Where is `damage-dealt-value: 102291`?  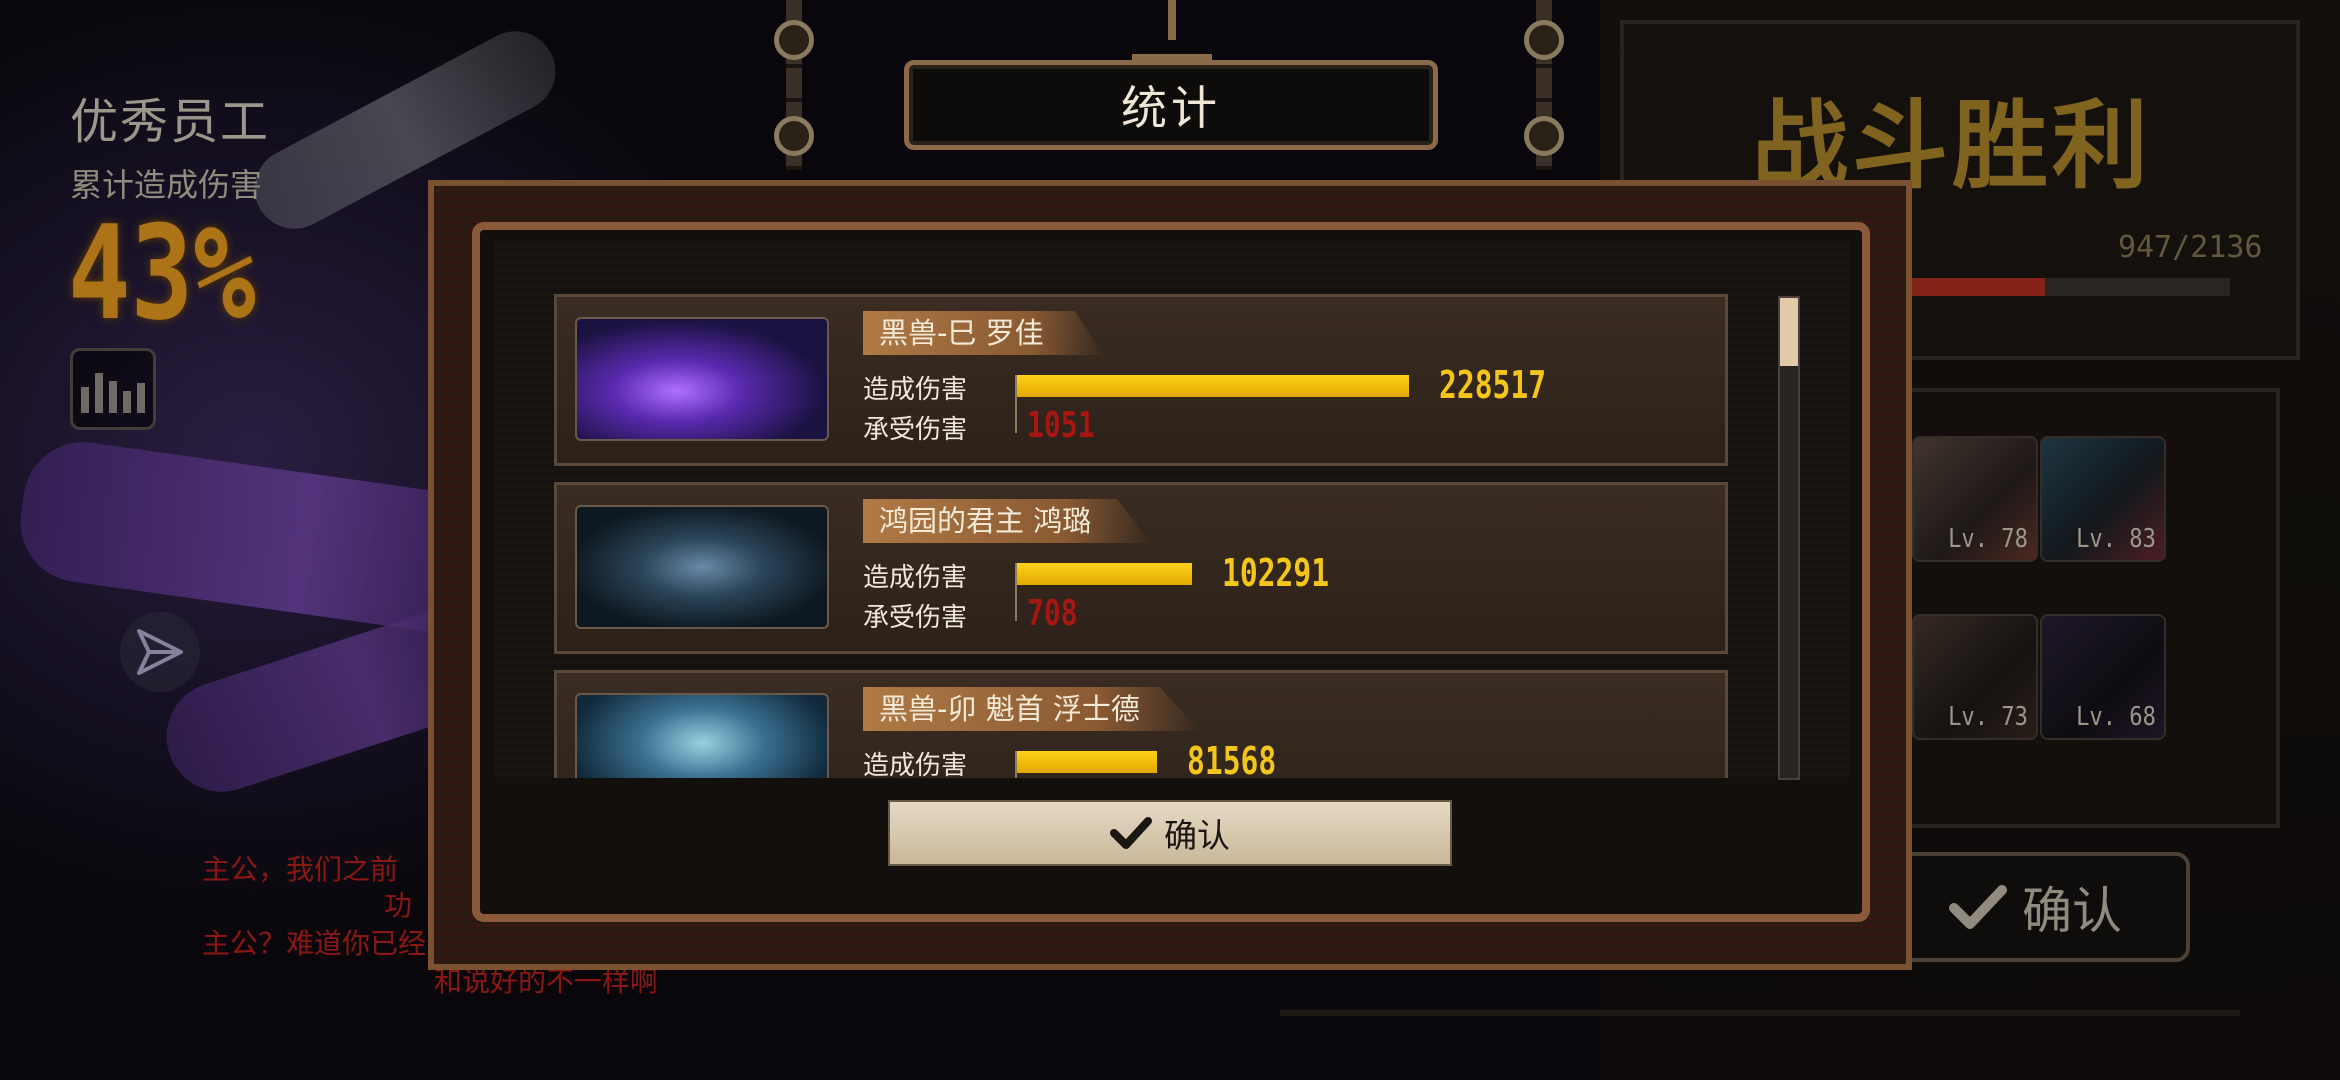 damage-dealt-value: 102291 is located at coordinates (1276, 573).